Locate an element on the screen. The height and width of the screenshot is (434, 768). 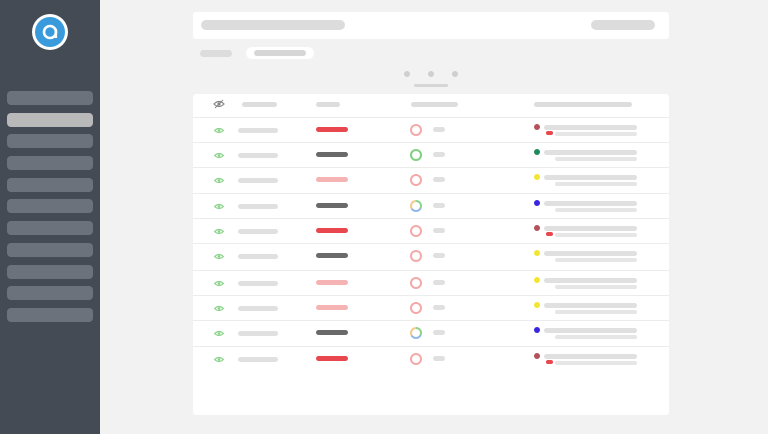
circle-a-logo-icon is located at coordinates (50, 32).